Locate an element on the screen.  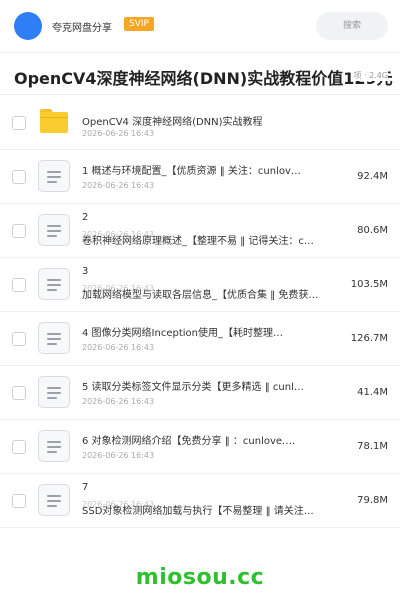
item-size: 92.4M is located at coordinates (372, 176).